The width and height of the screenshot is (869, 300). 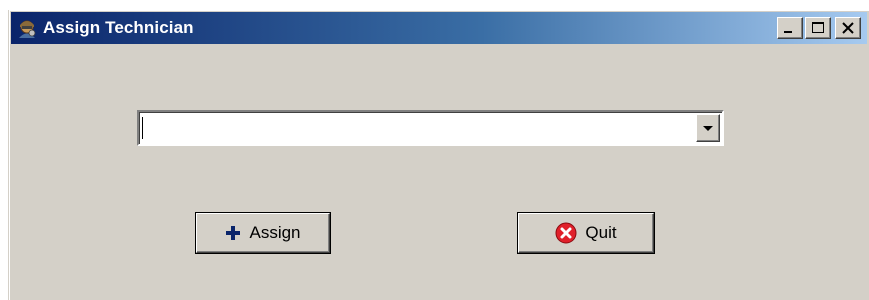 I want to click on minimize-button, so click(x=790, y=28).